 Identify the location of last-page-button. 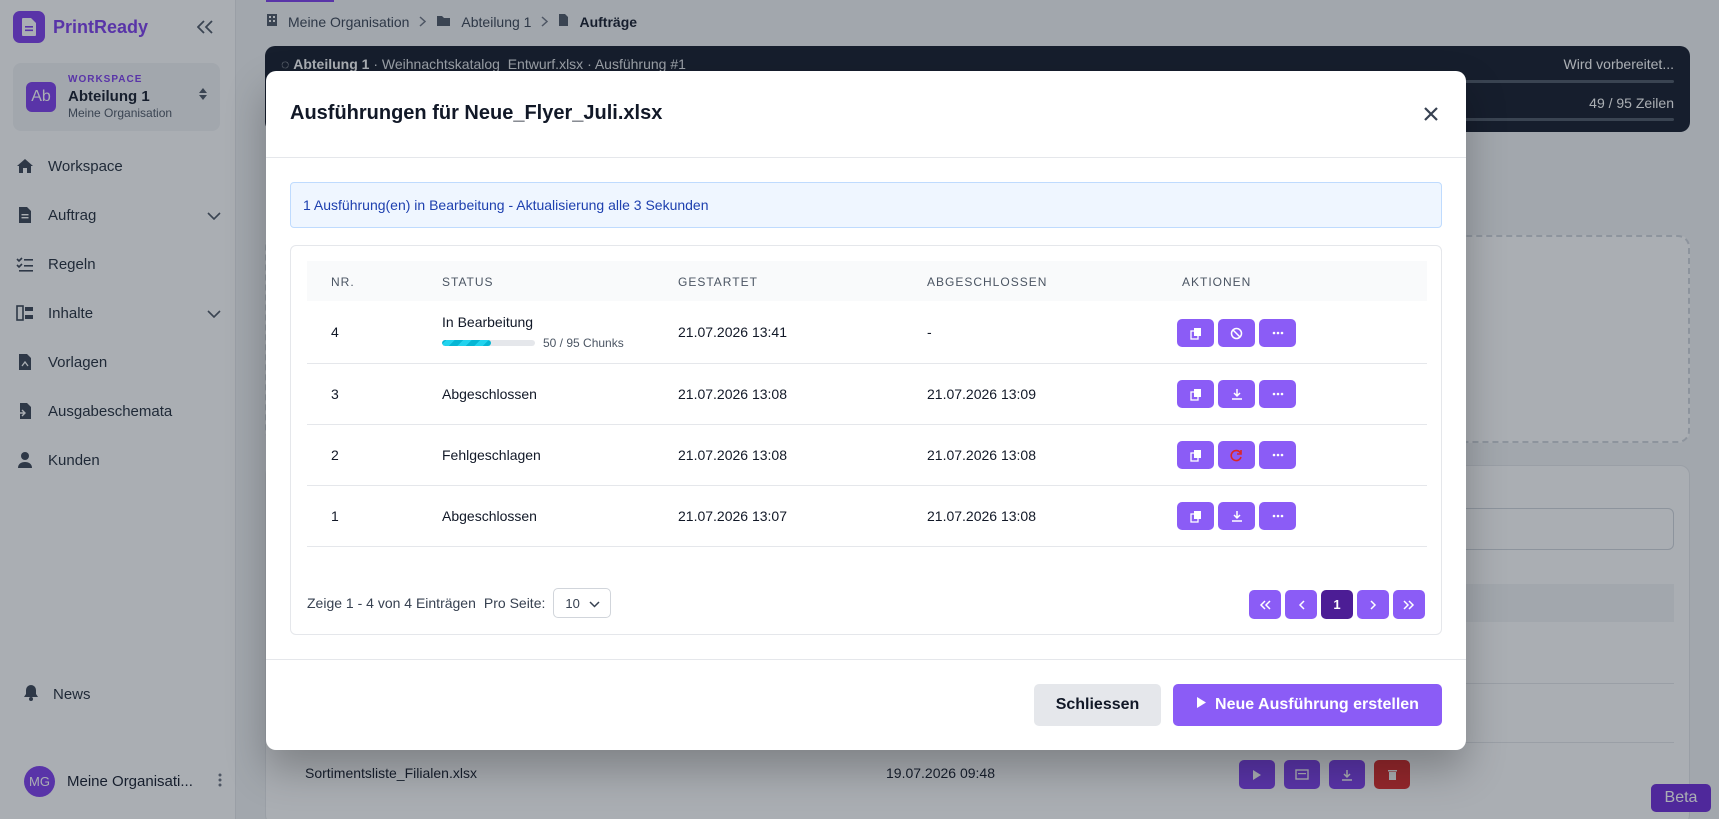
(1409, 604).